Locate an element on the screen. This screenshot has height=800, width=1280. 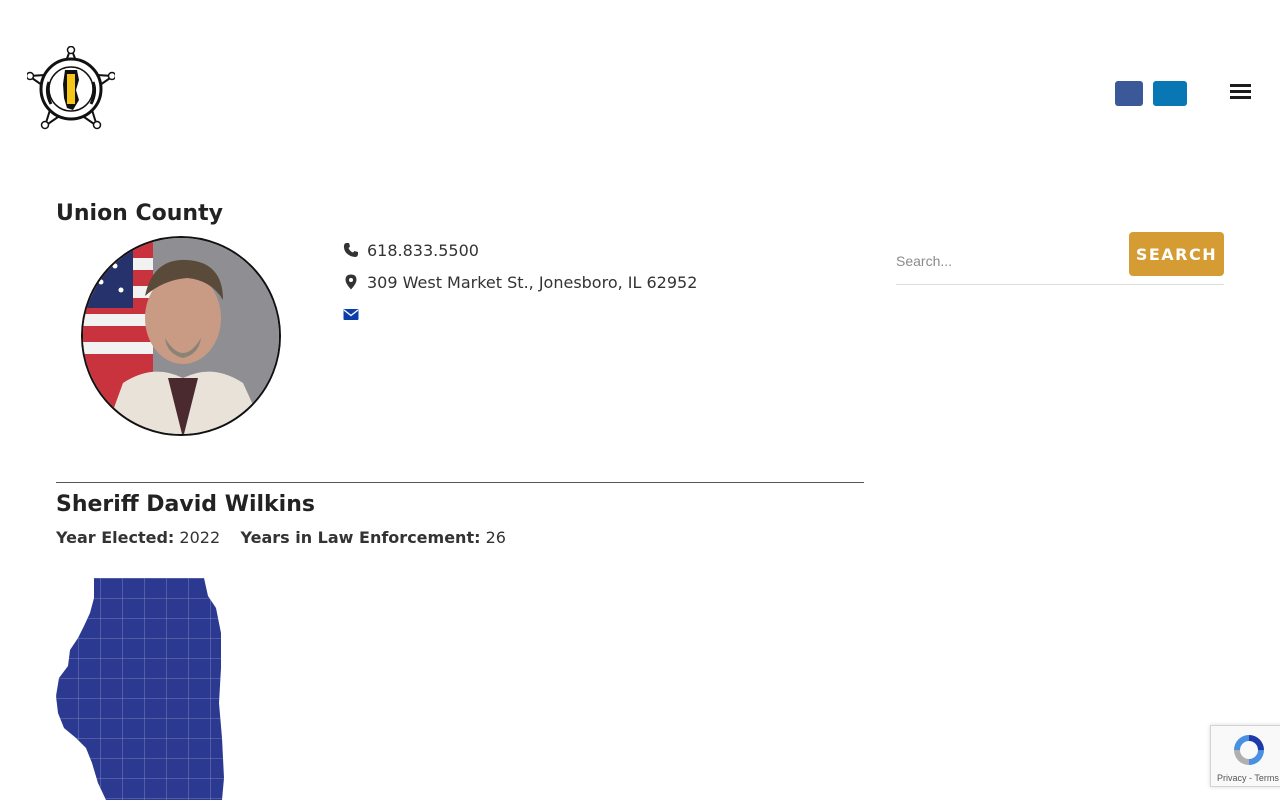
facebook-button is located at coordinates (1129, 93).